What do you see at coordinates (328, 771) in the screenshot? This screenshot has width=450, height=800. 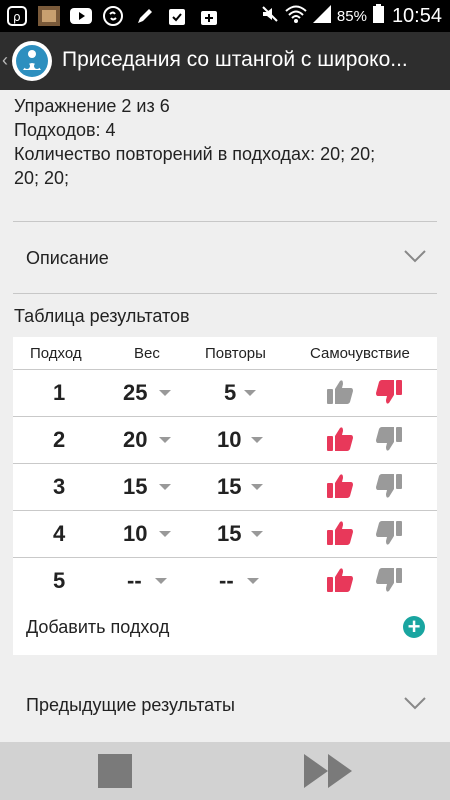 I see `fast-forward-icon` at bounding box center [328, 771].